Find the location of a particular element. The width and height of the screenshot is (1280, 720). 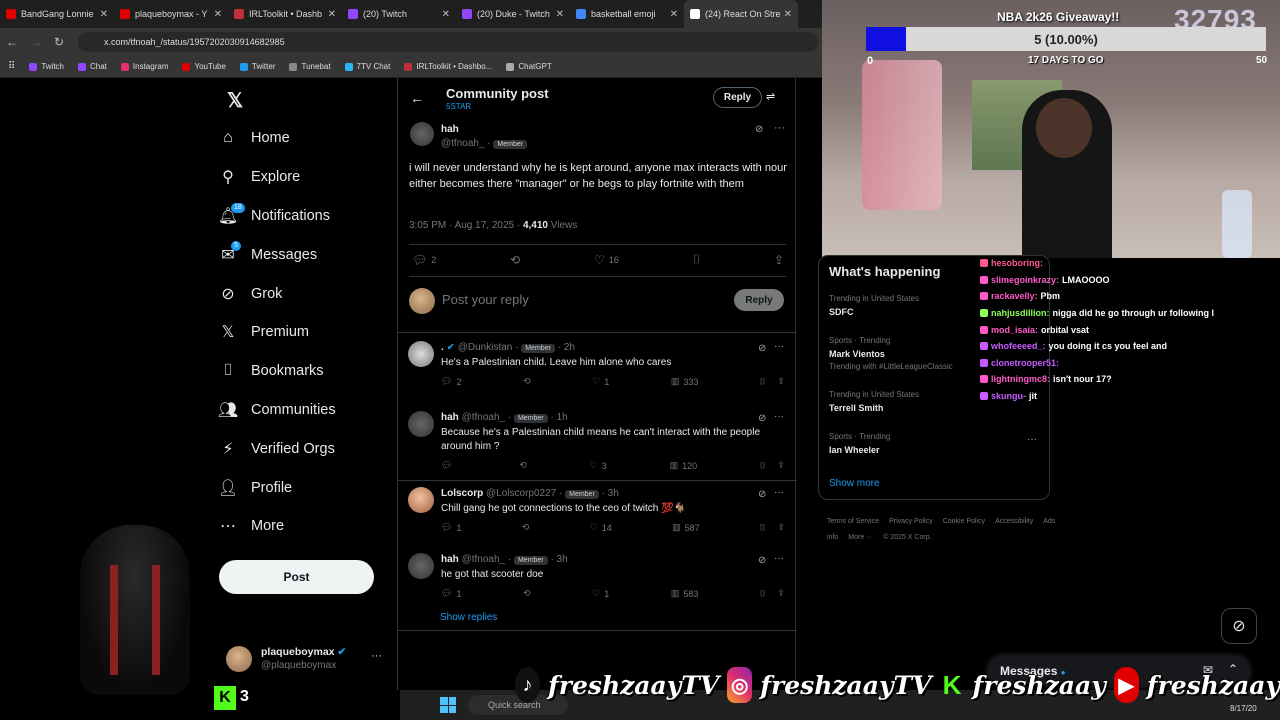

show-replies-link: Show replies is located at coordinates (468, 617).